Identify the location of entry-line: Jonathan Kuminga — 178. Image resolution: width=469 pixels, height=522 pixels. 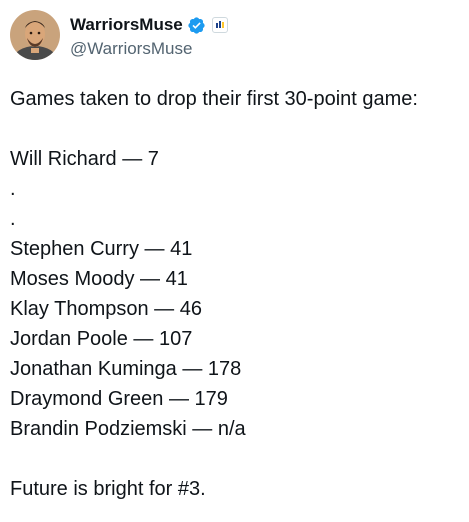
(126, 369).